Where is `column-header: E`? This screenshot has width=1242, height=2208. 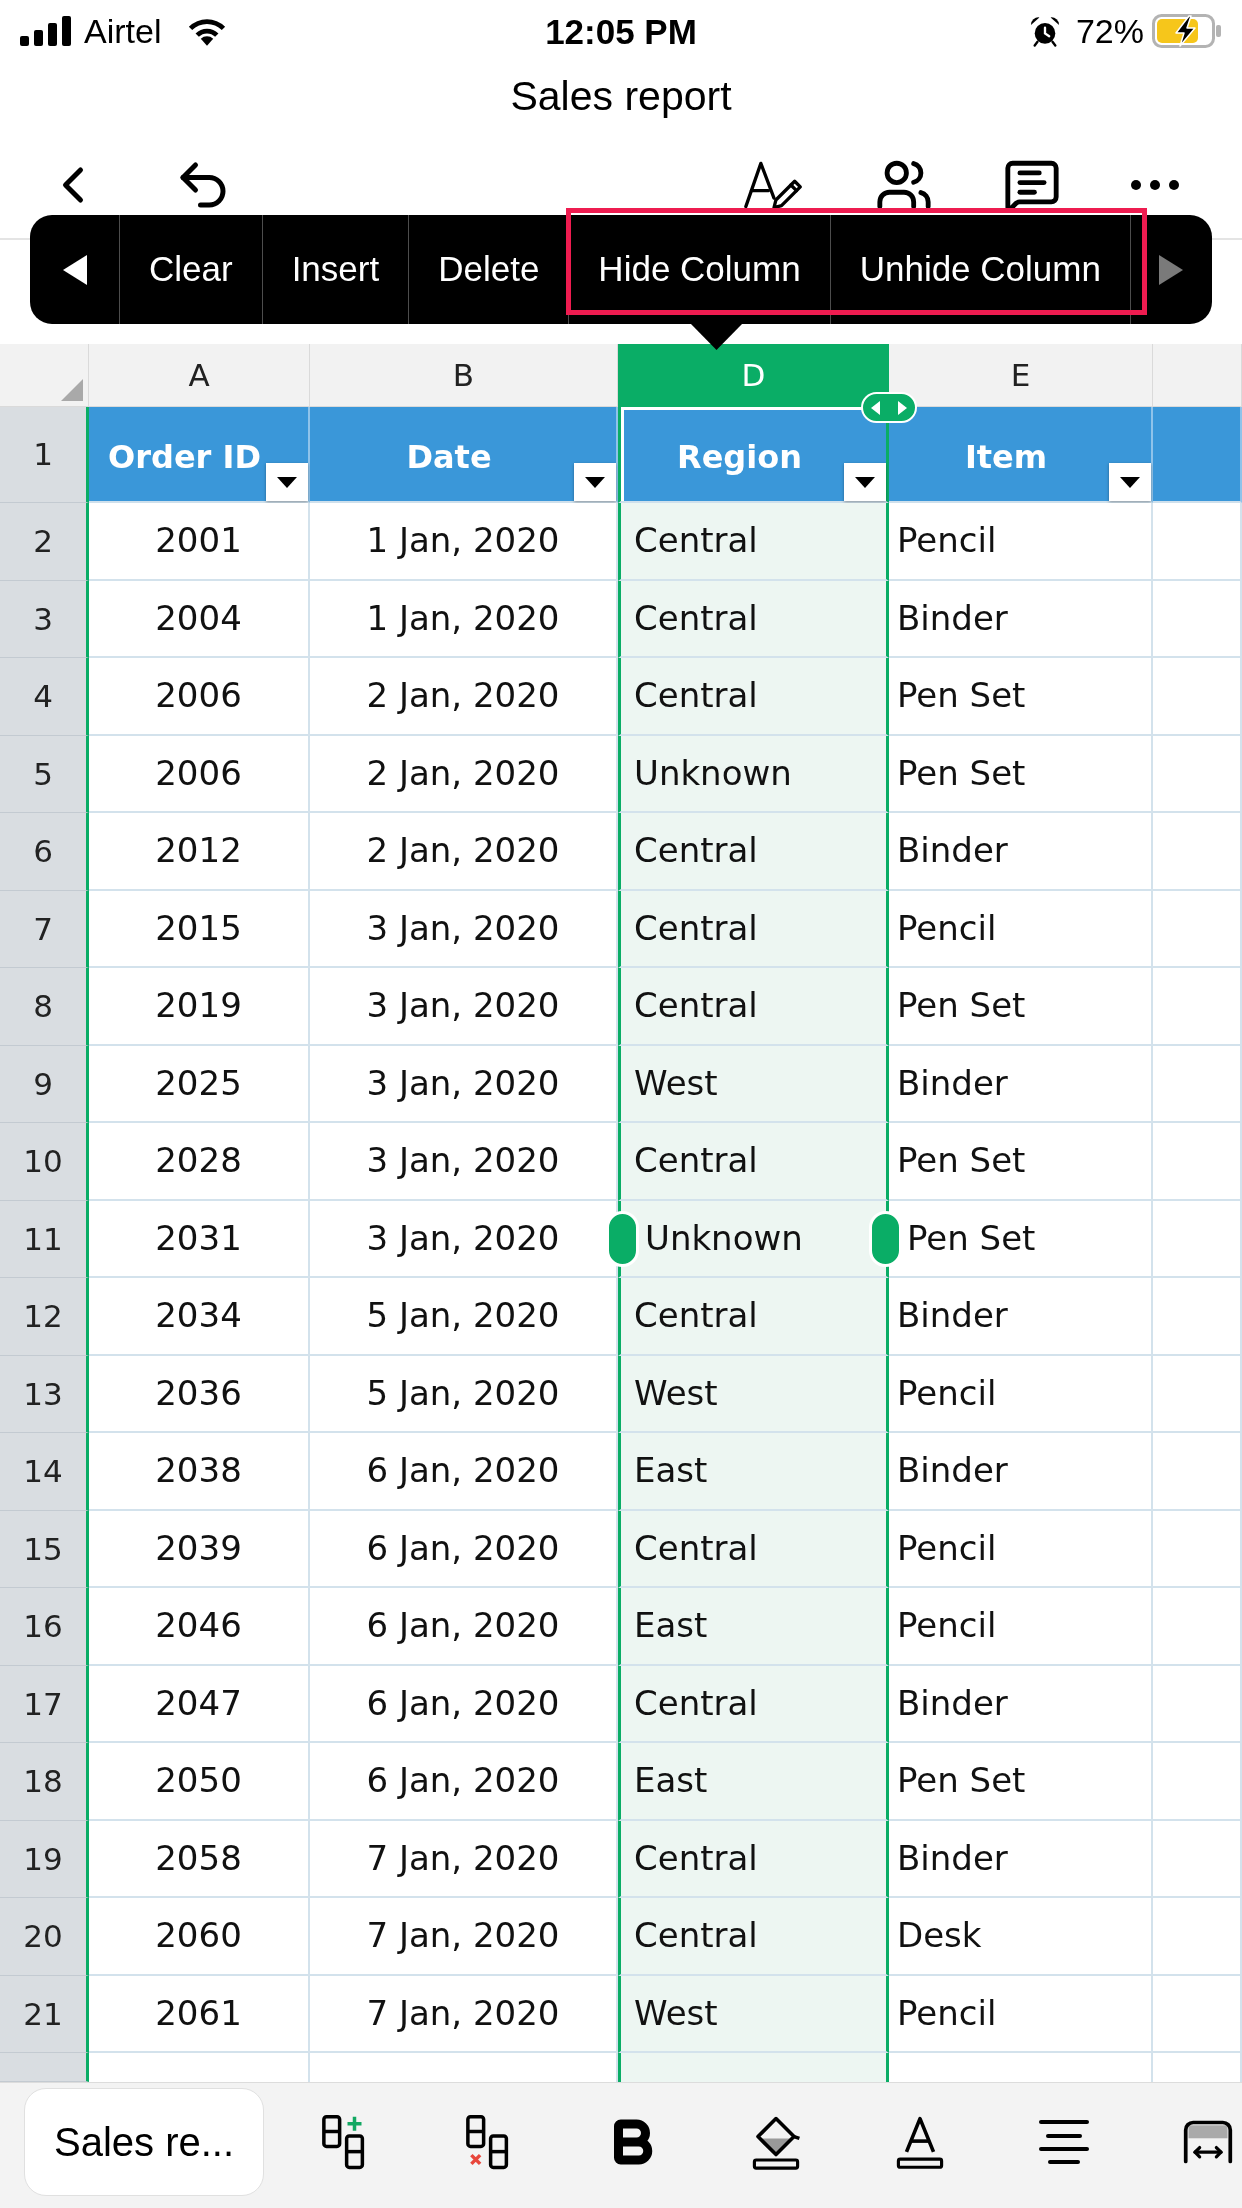
column-header: E is located at coordinates (1021, 375).